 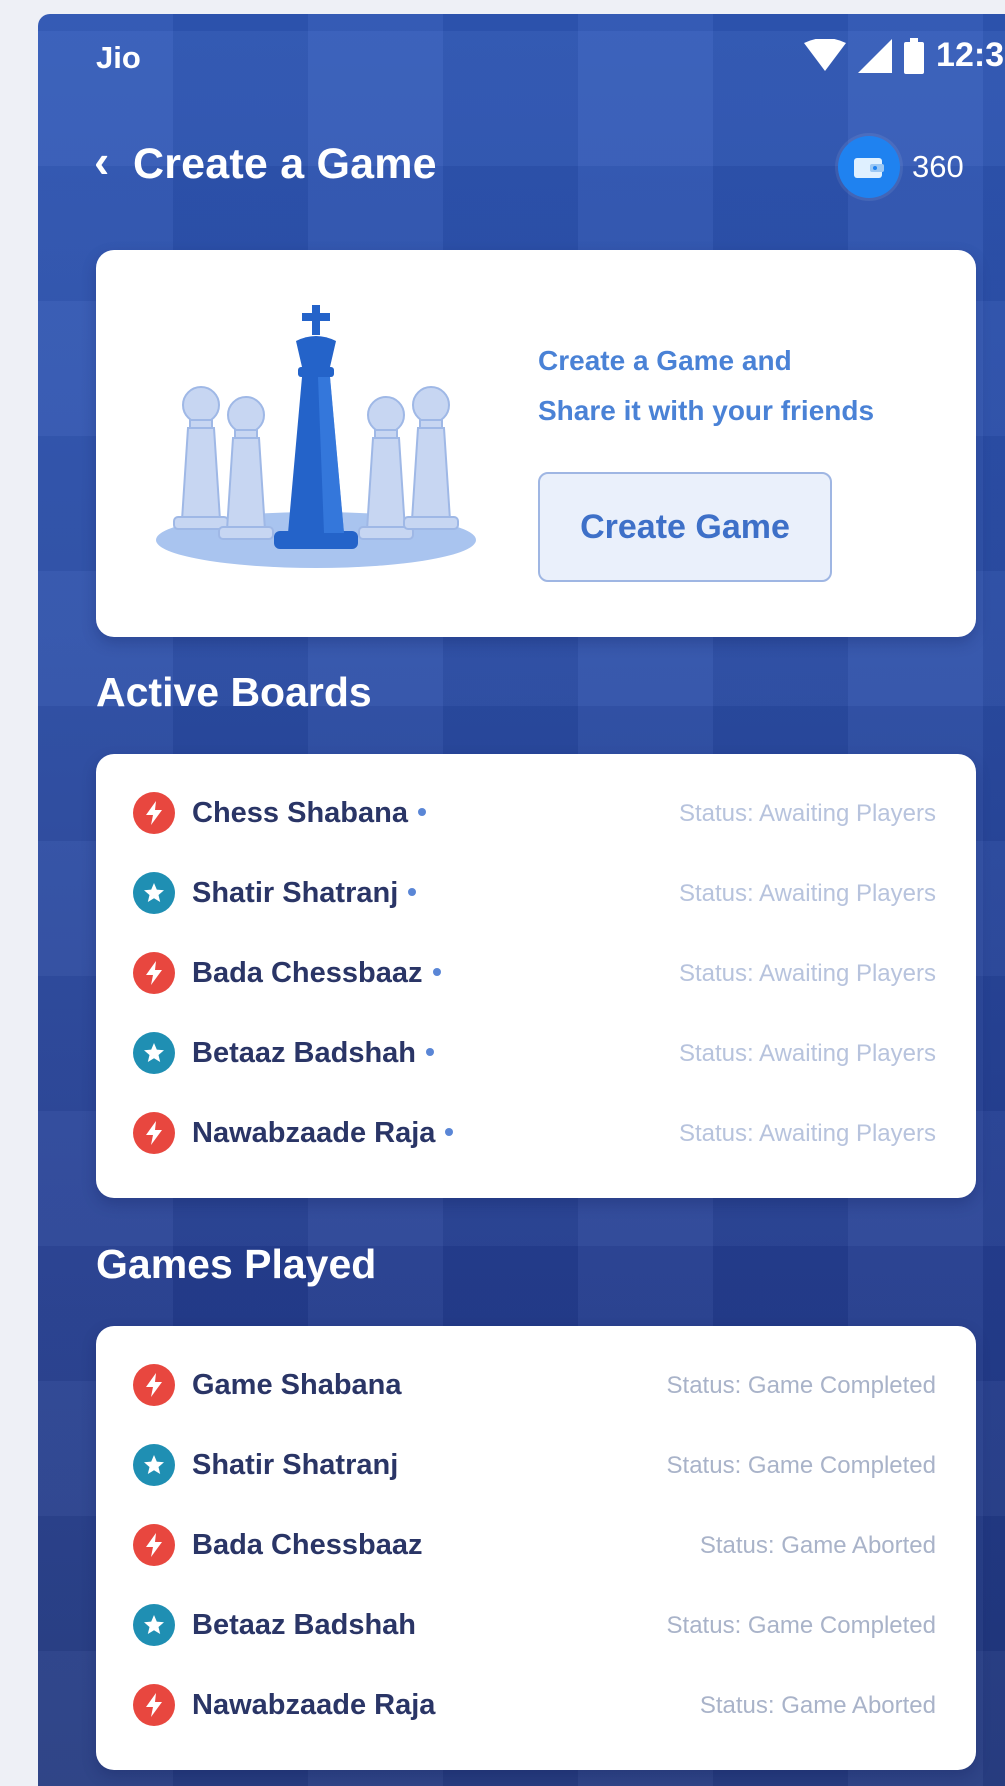 I want to click on active-boards-heading: Active Boards, so click(x=234, y=692).